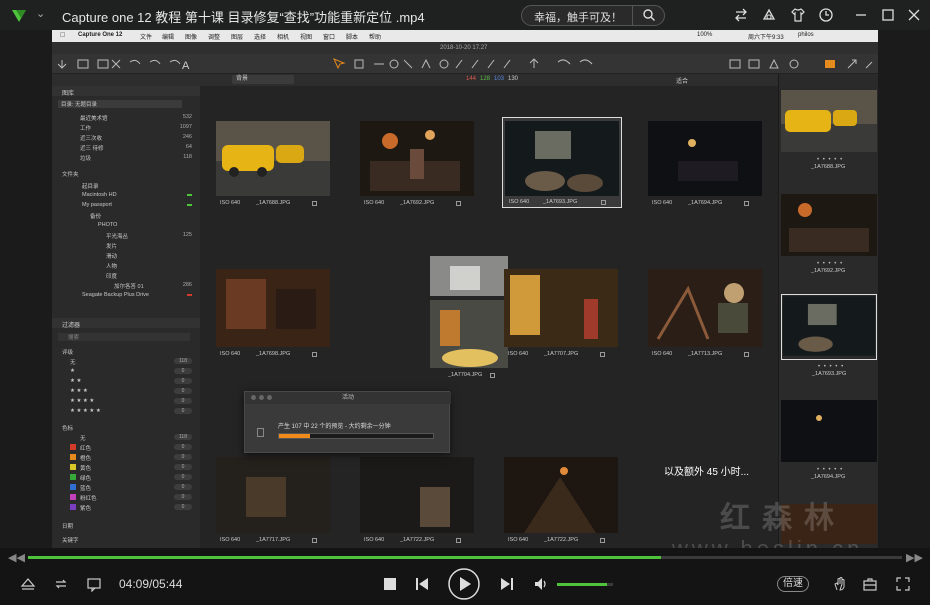 This screenshot has height=605, width=930. I want to click on menu-camera: 相机, so click(283, 36).